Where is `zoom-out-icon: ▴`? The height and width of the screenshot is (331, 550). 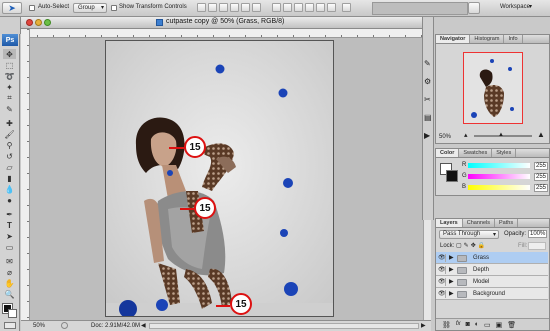 zoom-out-icon: ▴ is located at coordinates (466, 135).